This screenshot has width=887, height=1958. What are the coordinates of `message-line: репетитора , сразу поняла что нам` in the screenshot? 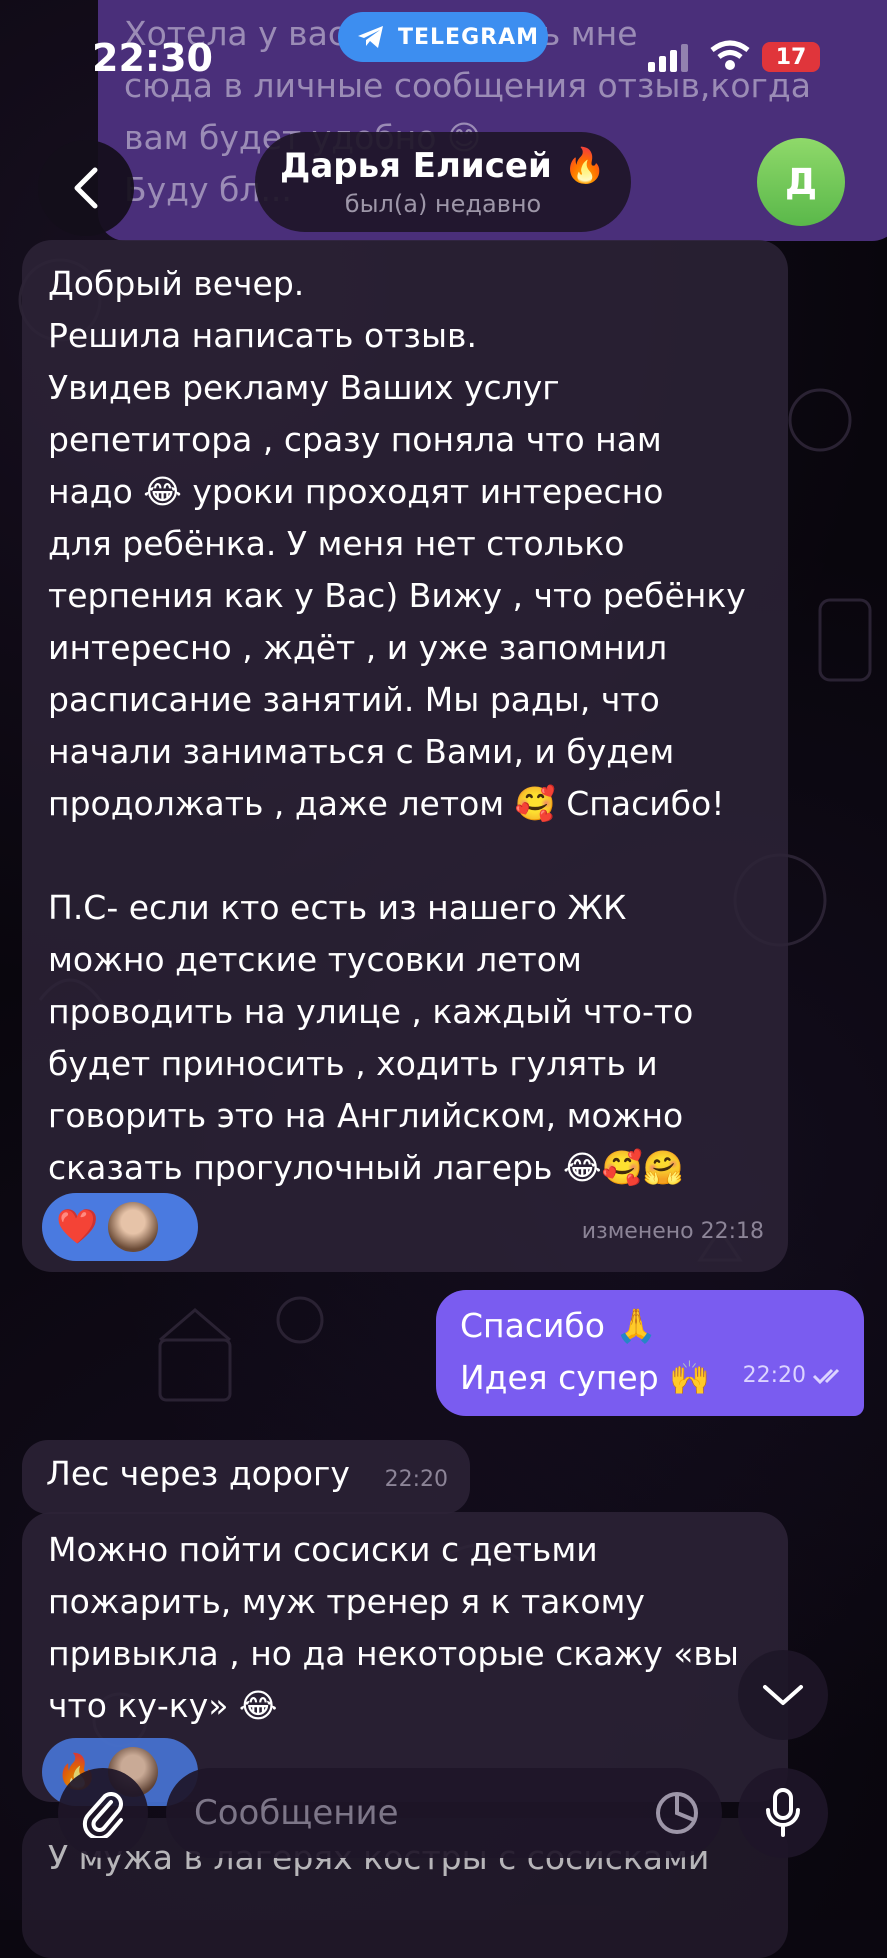 It's located at (355, 439).